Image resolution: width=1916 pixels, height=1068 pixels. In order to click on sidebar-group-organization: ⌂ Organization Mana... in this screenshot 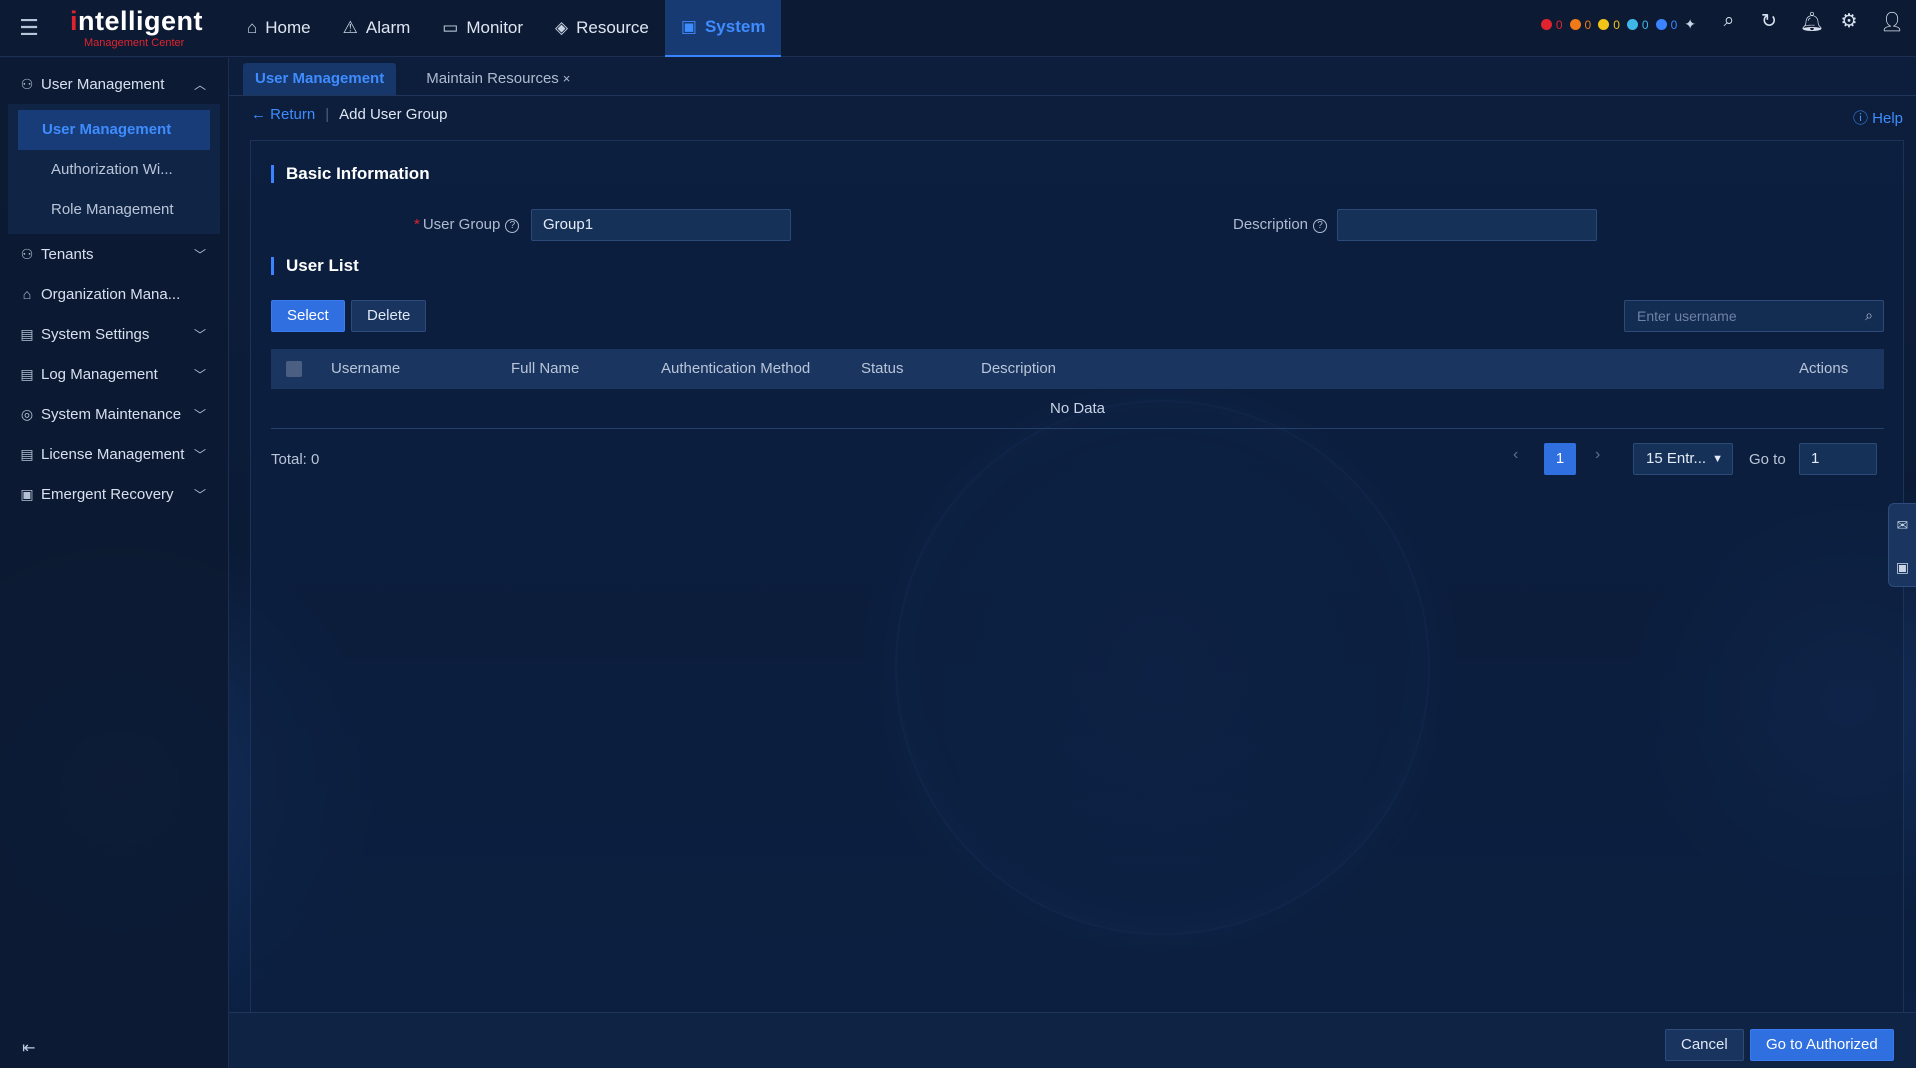, I will do `click(114, 294)`.